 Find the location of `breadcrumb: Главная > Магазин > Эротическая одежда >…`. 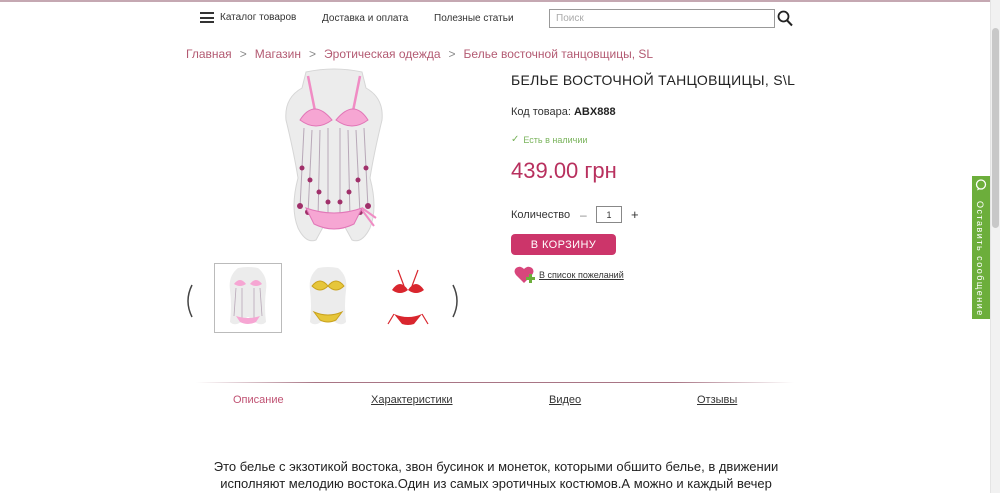

breadcrumb: Главная > Магазин > Эротическая одежда >… is located at coordinates (419, 54).